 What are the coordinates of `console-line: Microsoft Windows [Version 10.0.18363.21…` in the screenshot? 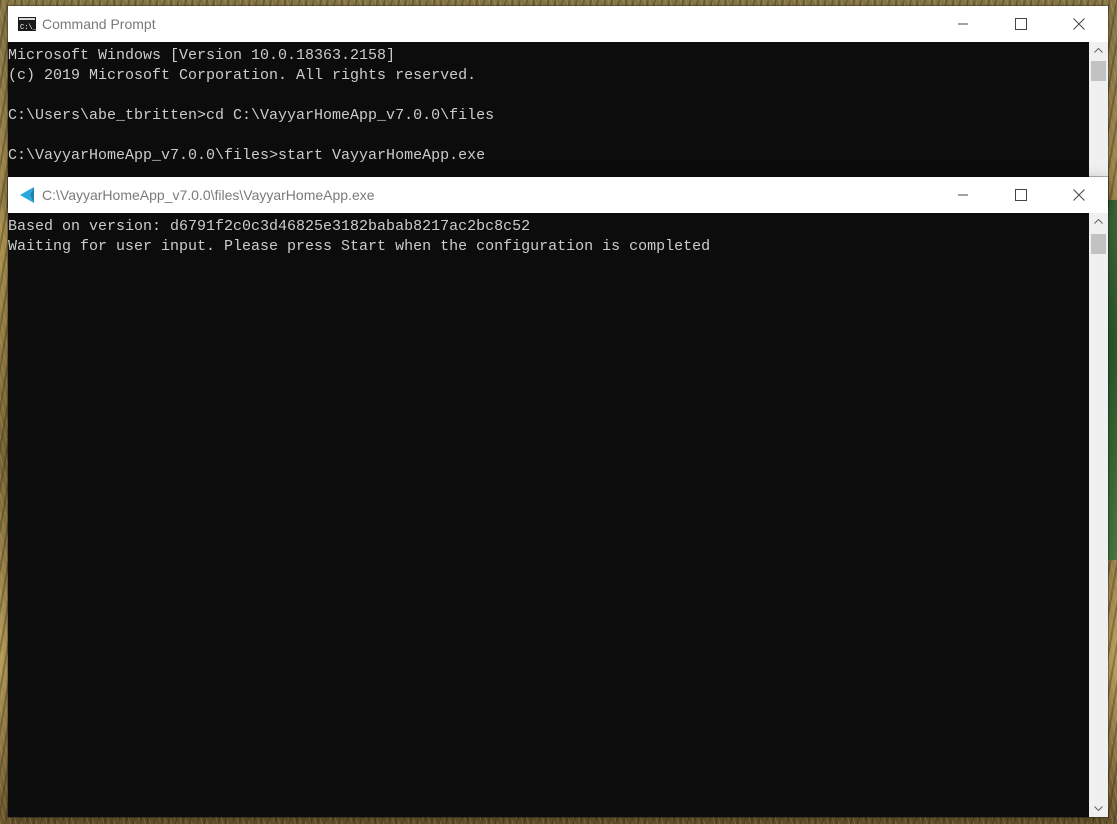 It's located at (202, 55).